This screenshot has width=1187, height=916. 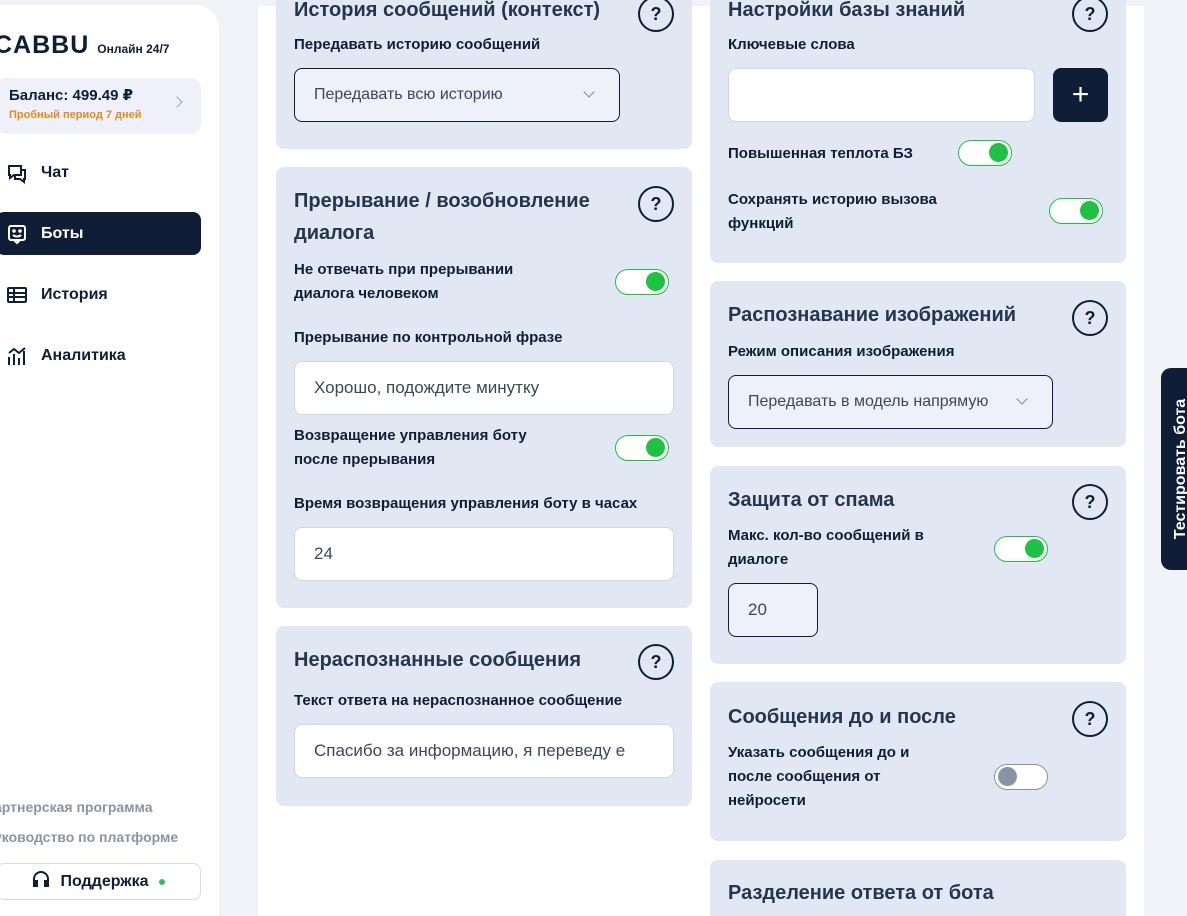 I want to click on spam-limit-toggle, so click(x=1021, y=549).